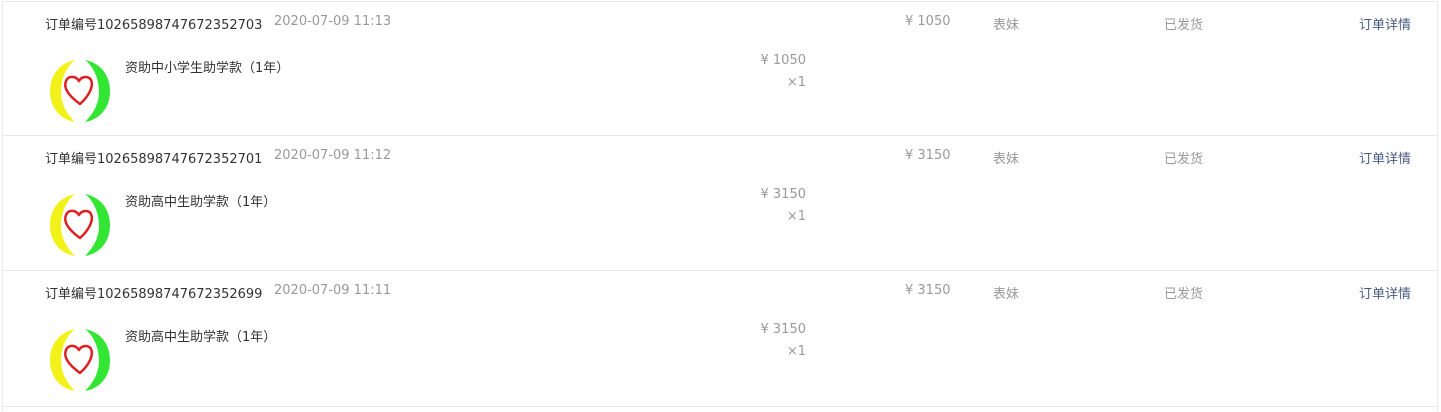  Describe the element at coordinates (928, 21) in the screenshot. I see `order-total: ¥ 1050` at that location.